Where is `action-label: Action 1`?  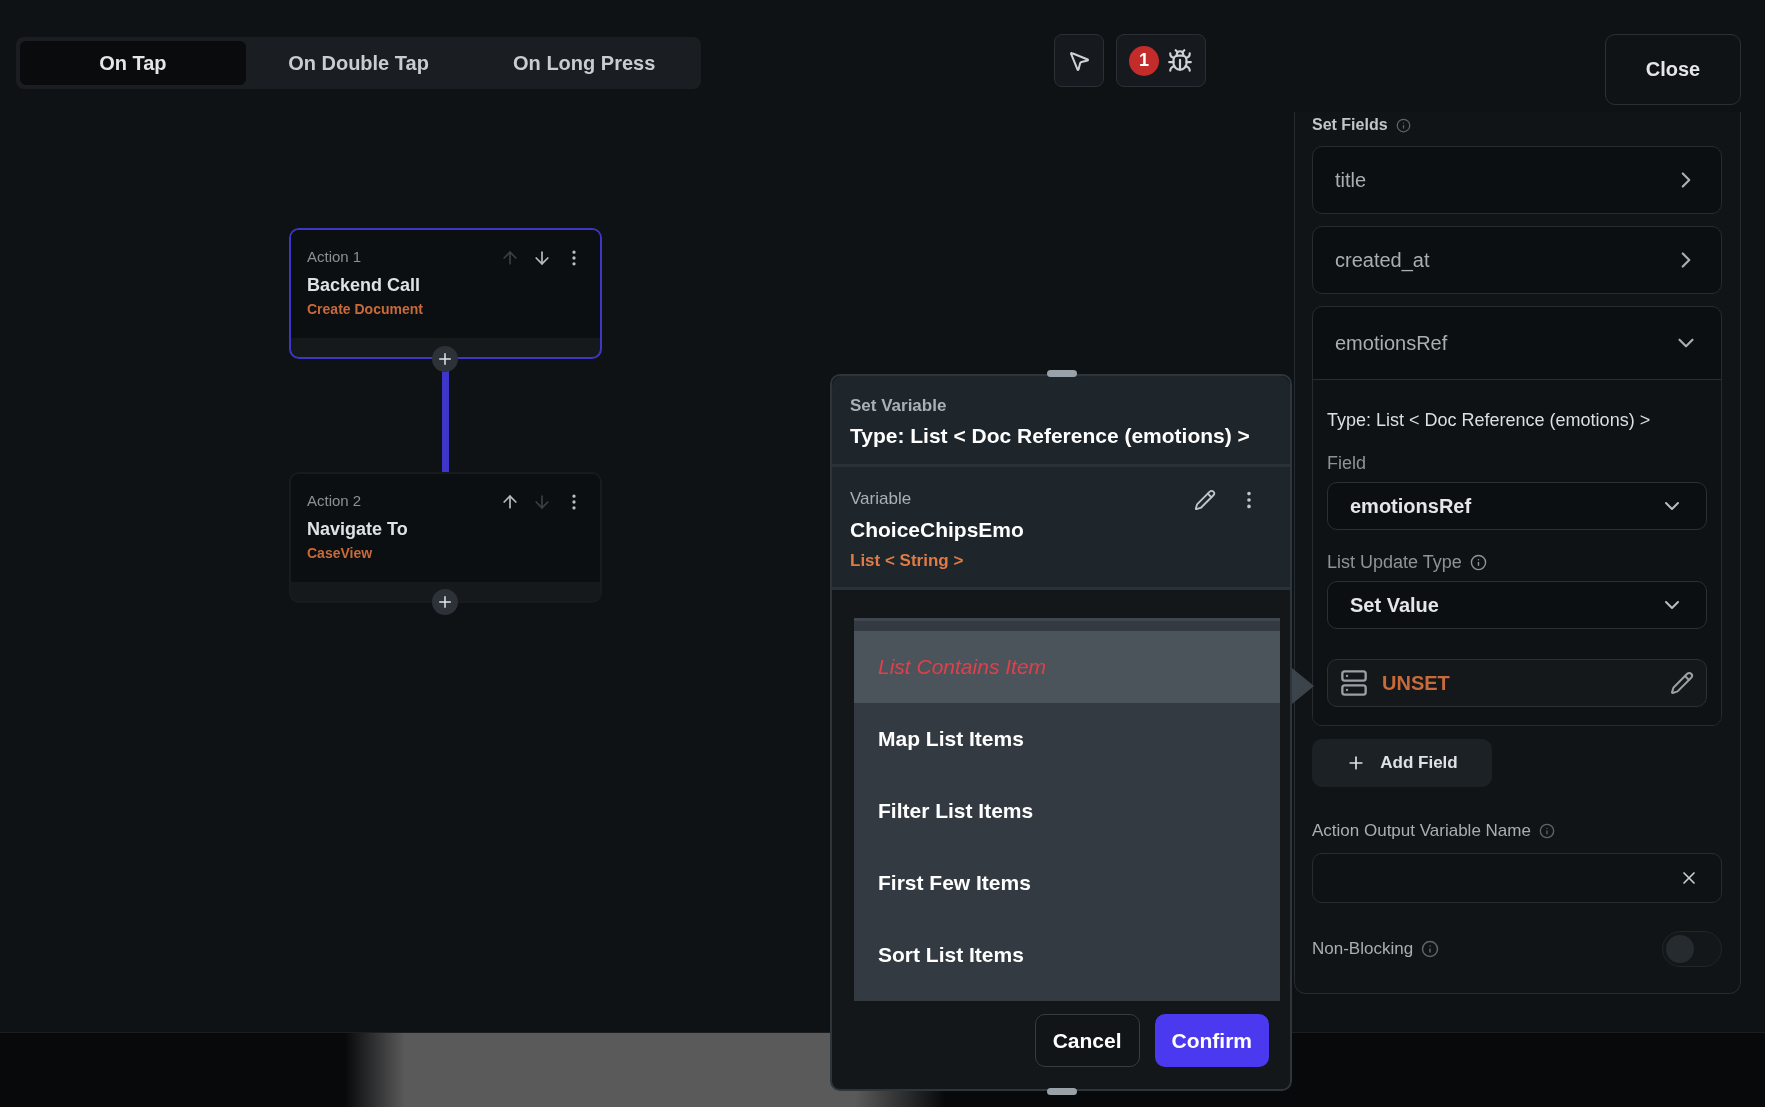 action-label: Action 1 is located at coordinates (334, 256).